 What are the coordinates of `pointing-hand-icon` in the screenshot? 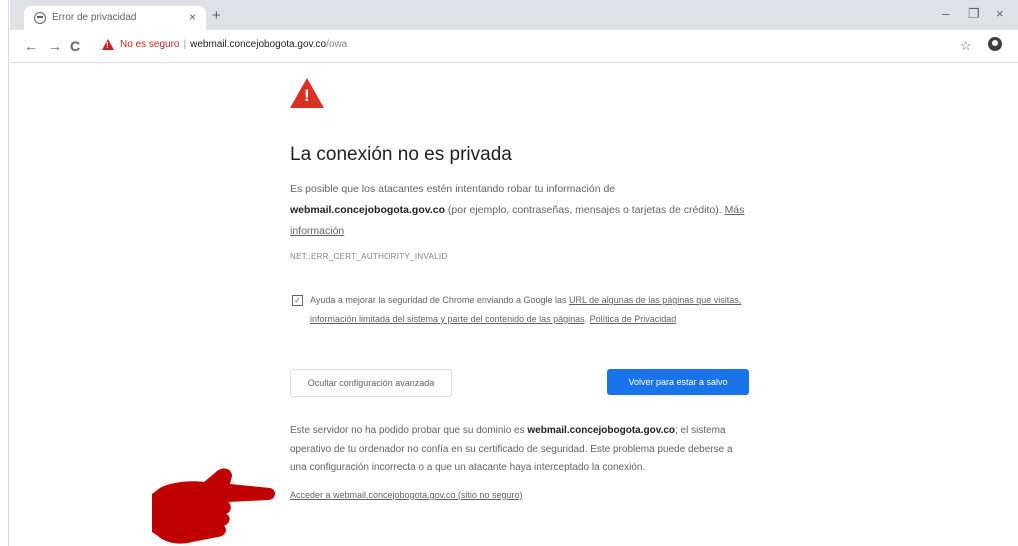 It's located at (214, 506).